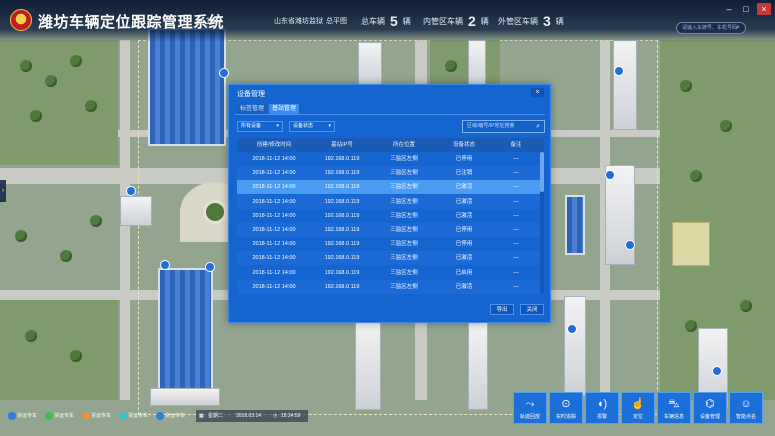  What do you see at coordinates (388, 273) in the screenshot?
I see `table-row: 2018-11-12 14:00 192.168.0.119 三监区左侧 已启用 —` at bounding box center [388, 273].